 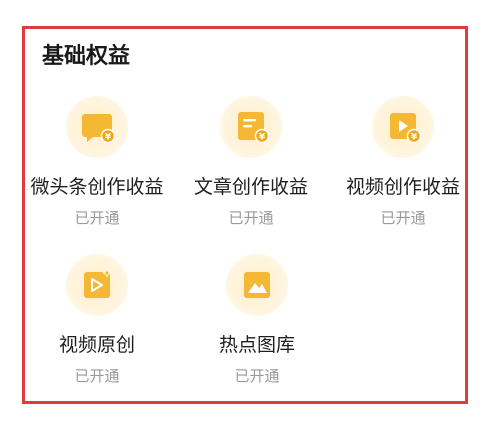 What do you see at coordinates (403, 162) in the screenshot?
I see `benefit-video-income: ¥ 视频创作收益 已开通` at bounding box center [403, 162].